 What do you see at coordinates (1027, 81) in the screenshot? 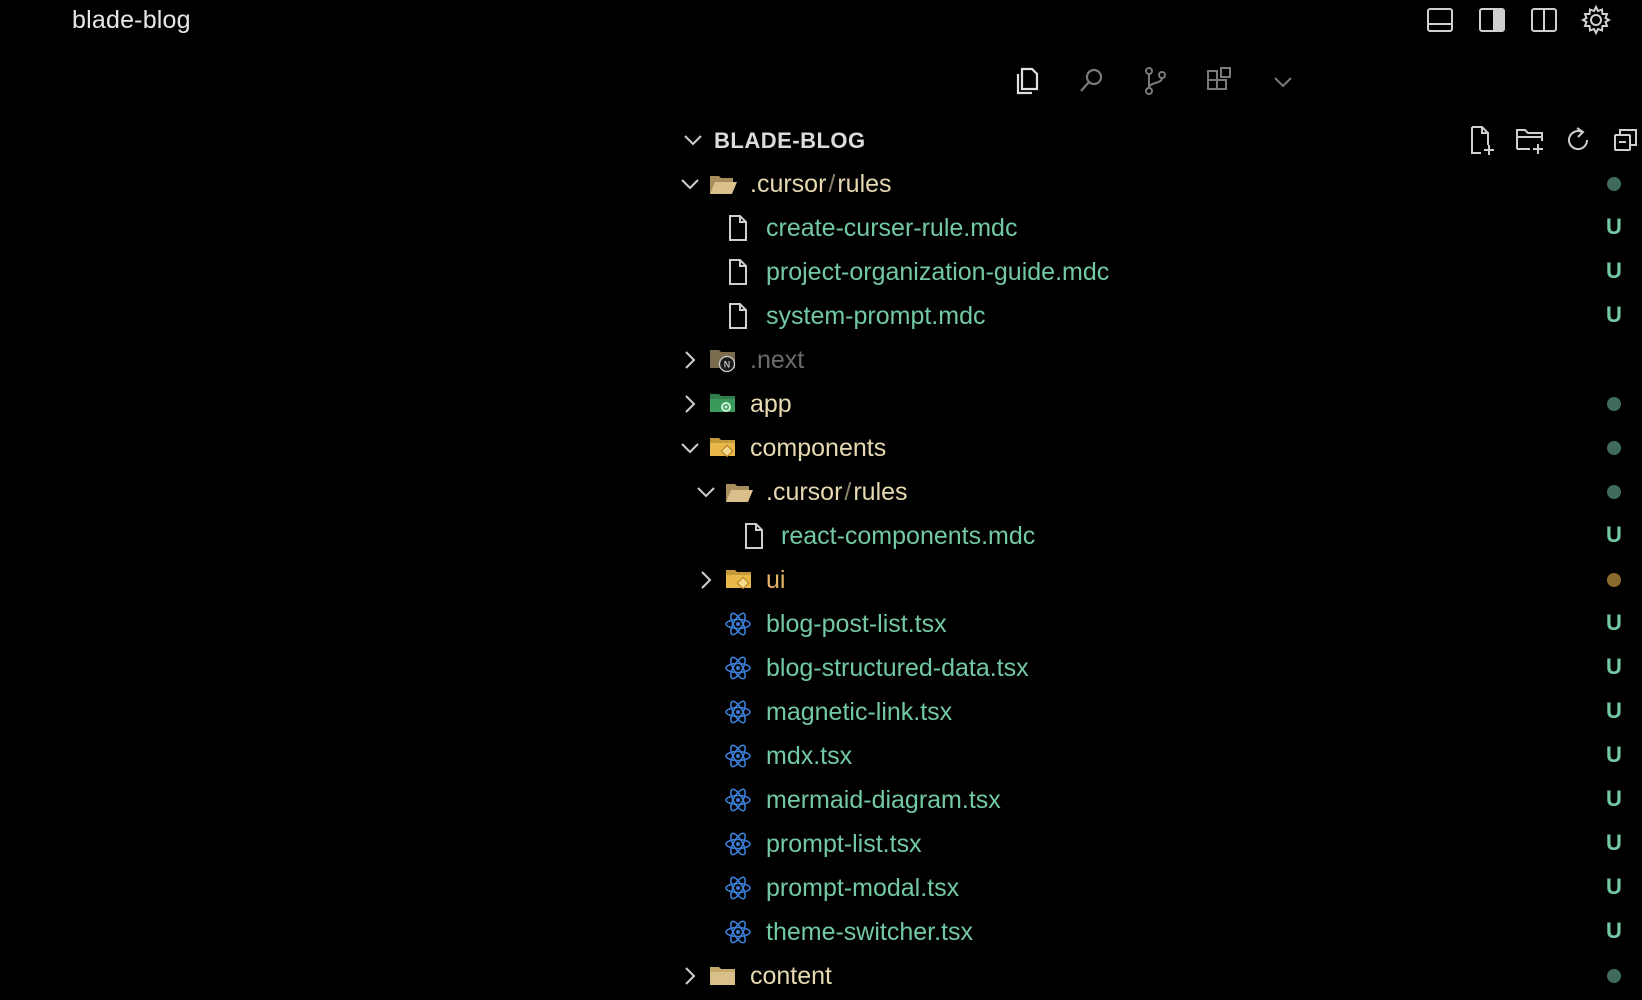
I see `explorer-icon` at bounding box center [1027, 81].